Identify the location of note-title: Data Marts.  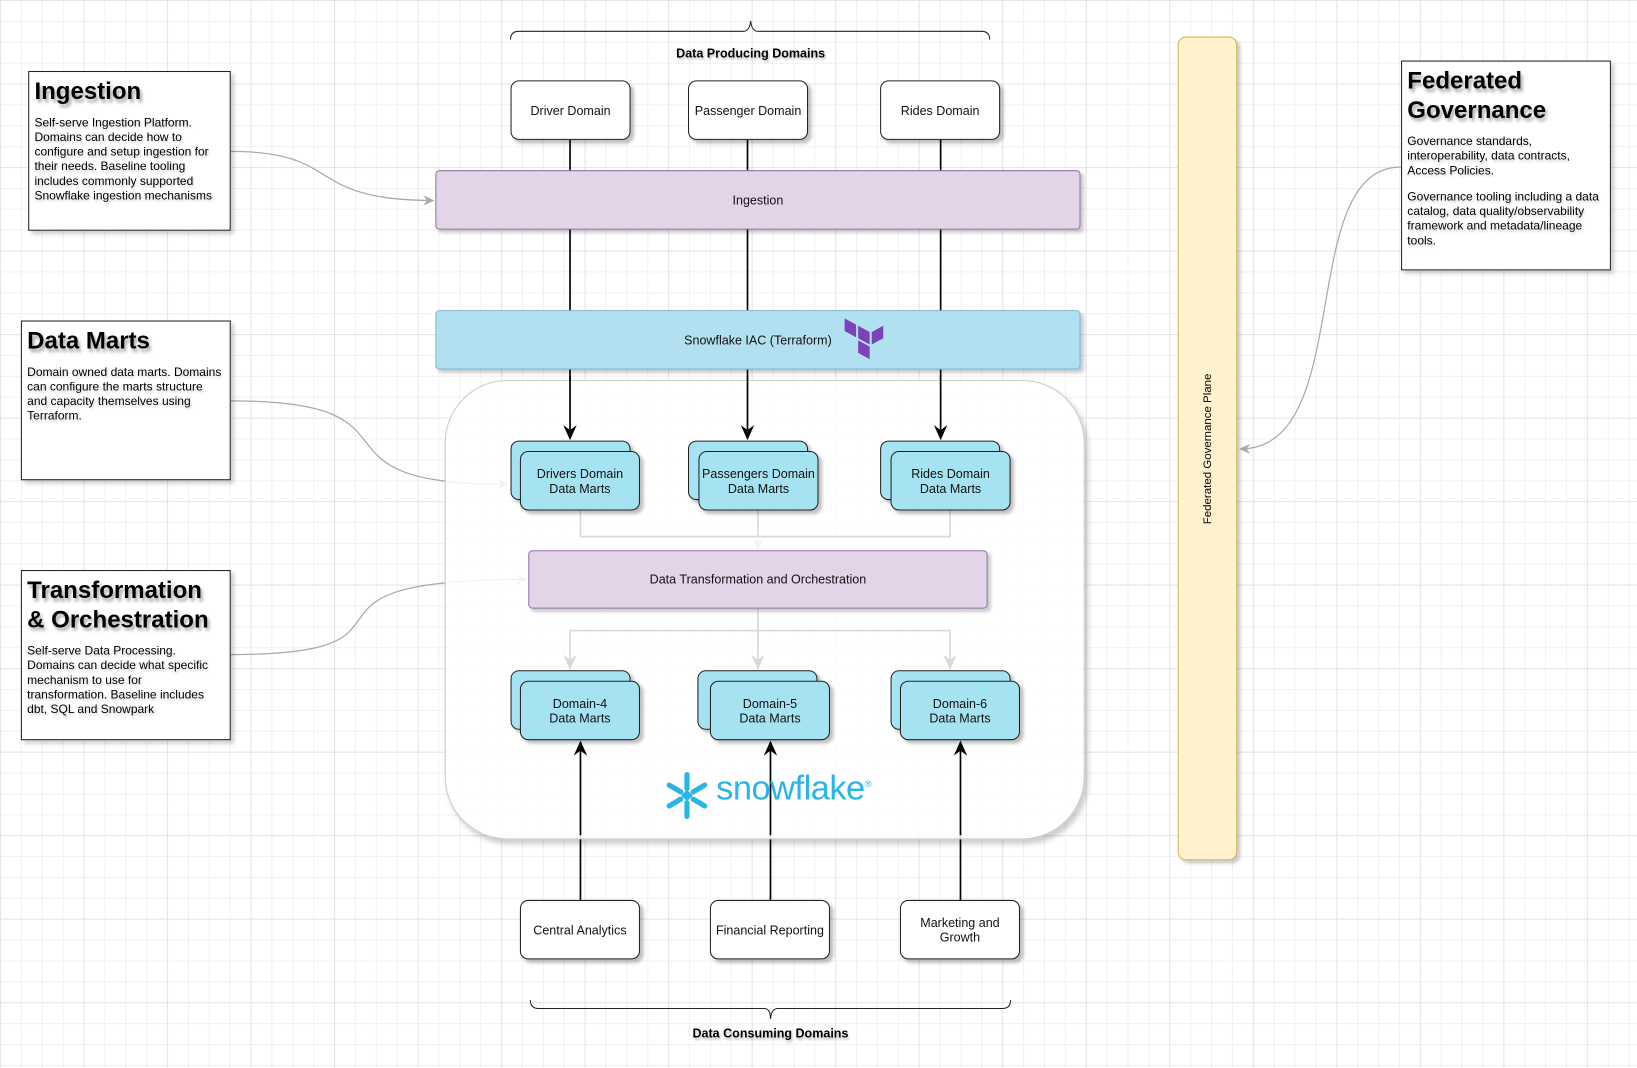
(88, 340).